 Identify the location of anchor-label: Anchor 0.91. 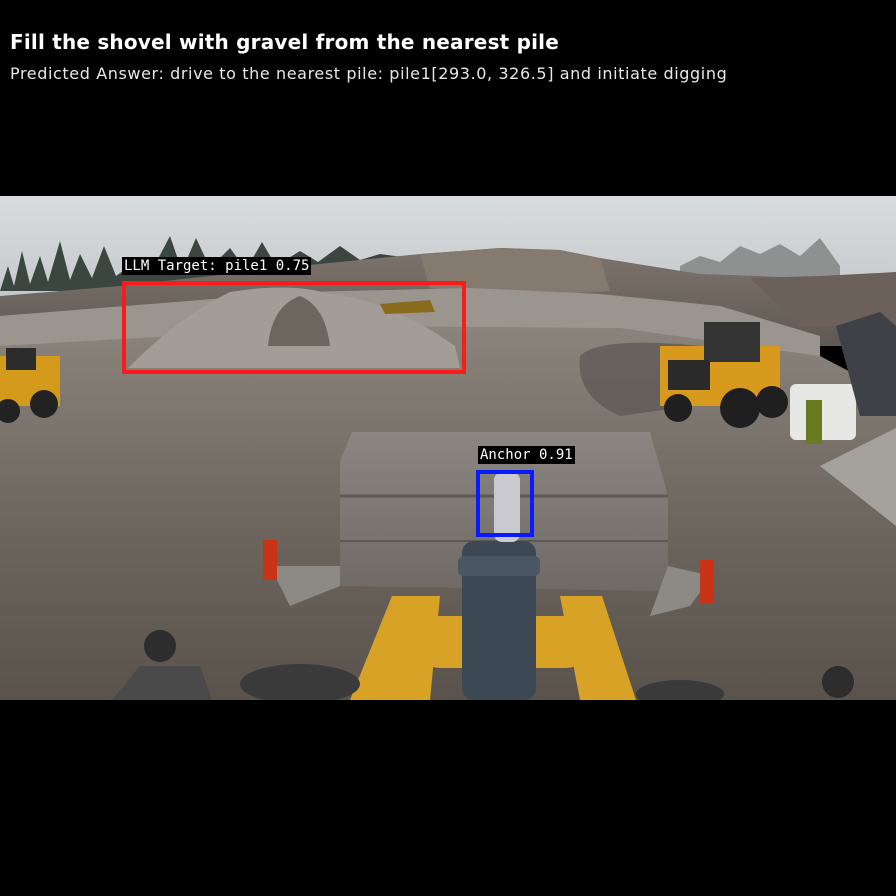
(526, 455).